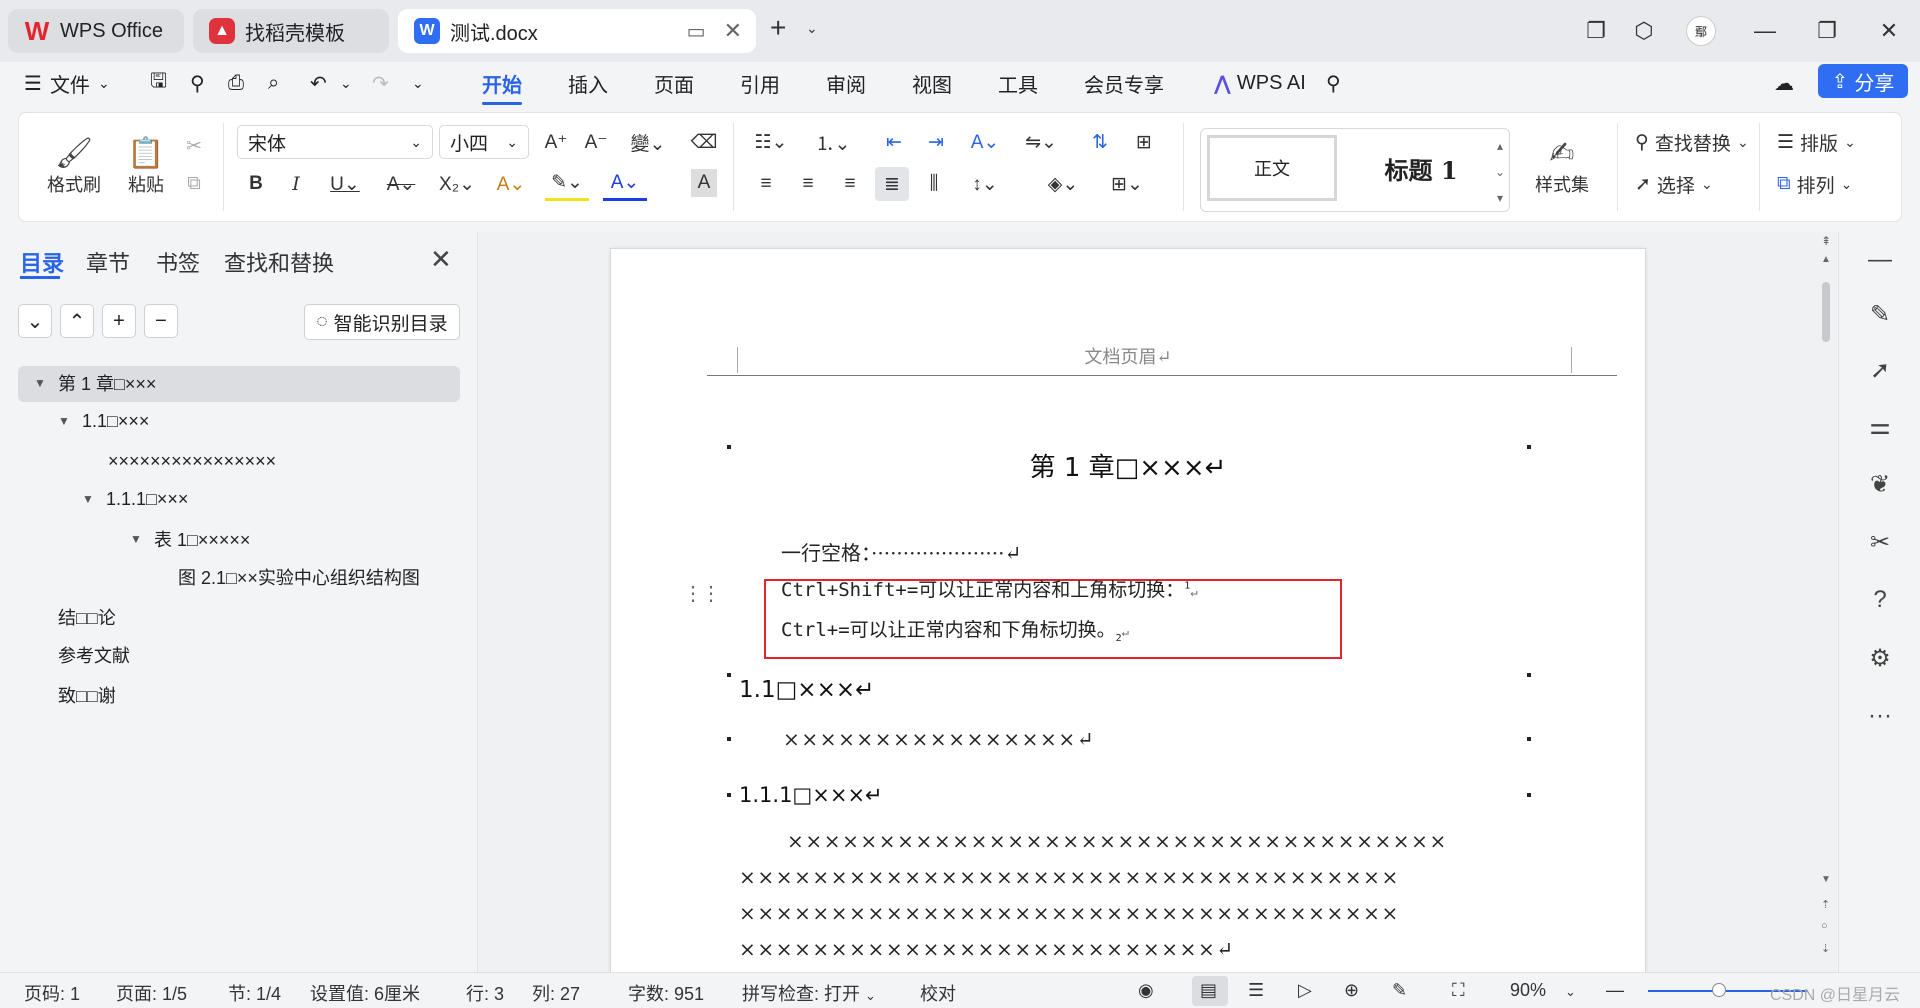  Describe the element at coordinates (254, 993) in the screenshot. I see `status-section: 节: 1/4` at that location.